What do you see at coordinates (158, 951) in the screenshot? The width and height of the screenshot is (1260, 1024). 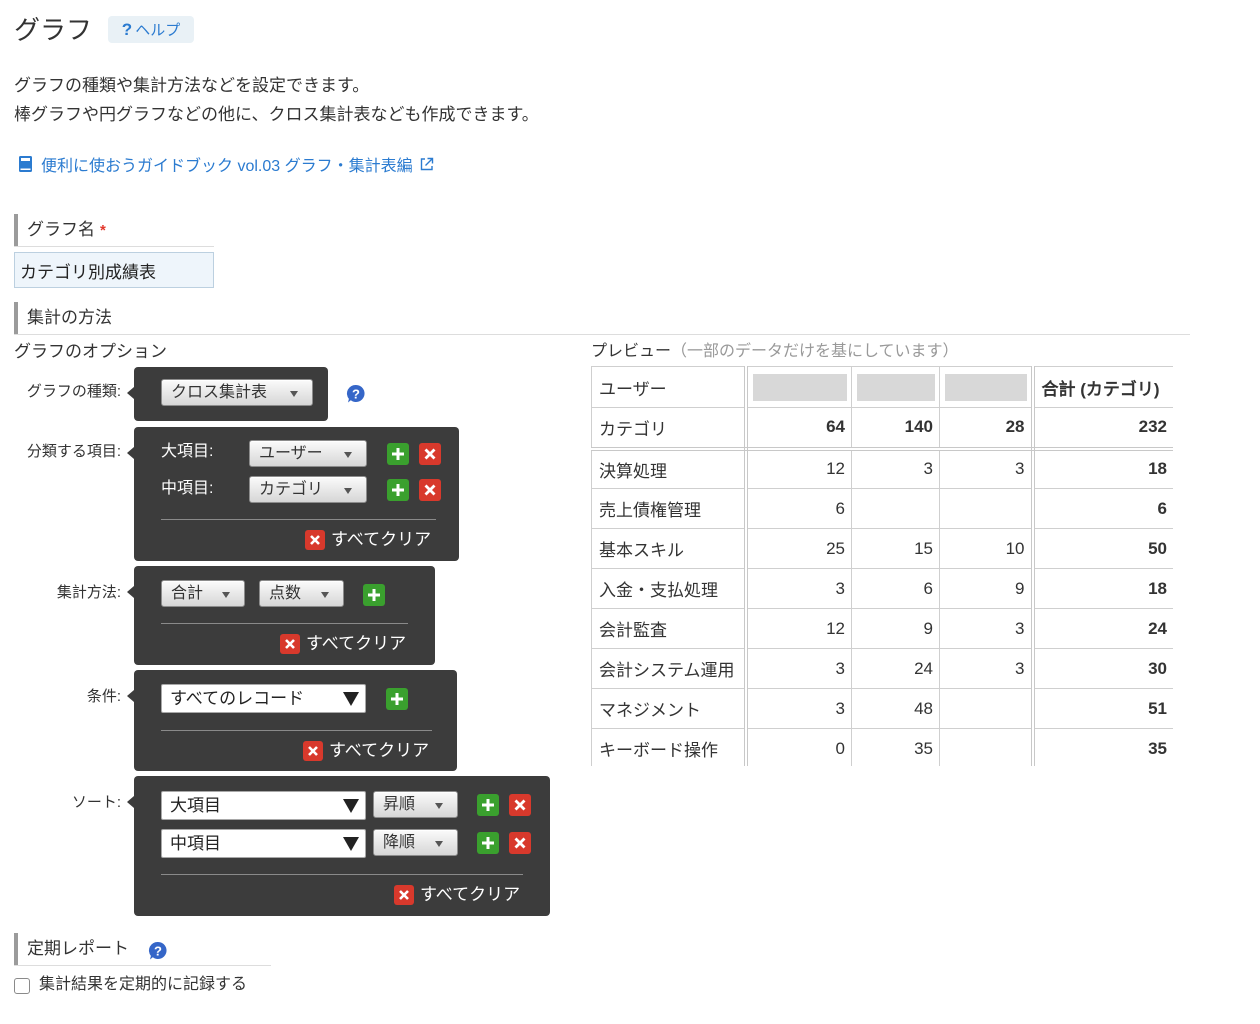 I see `periodic-report-help-icon: ?` at bounding box center [158, 951].